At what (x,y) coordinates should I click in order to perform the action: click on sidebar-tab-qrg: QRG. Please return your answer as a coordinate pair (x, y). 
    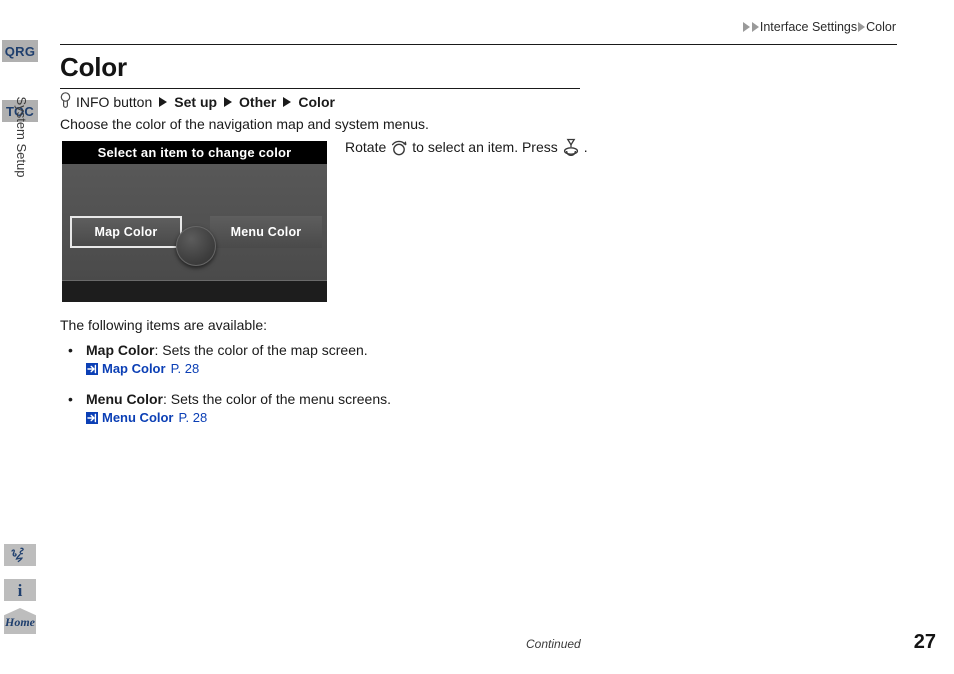
    Looking at the image, I should click on (20, 51).